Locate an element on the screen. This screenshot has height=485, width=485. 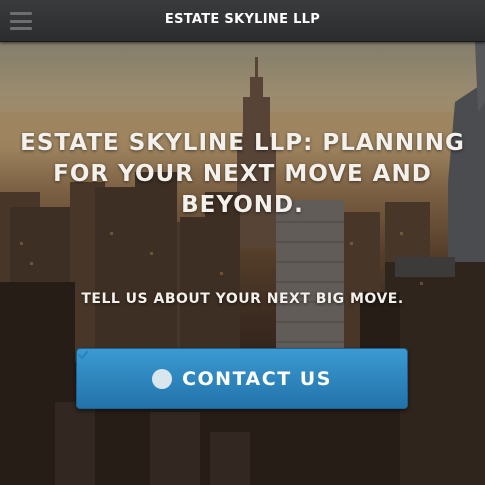
brand-title: ESTATE SKYLINE LLP is located at coordinates (242, 19).